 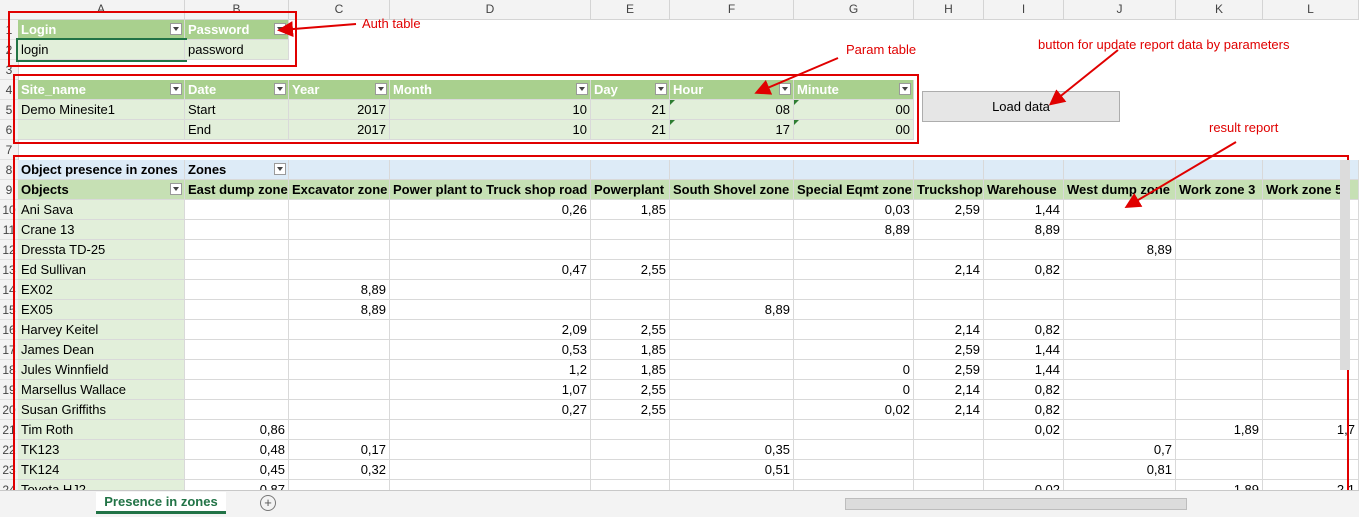 What do you see at coordinates (630, 330) in the screenshot?
I see `presence-value: 2,55` at bounding box center [630, 330].